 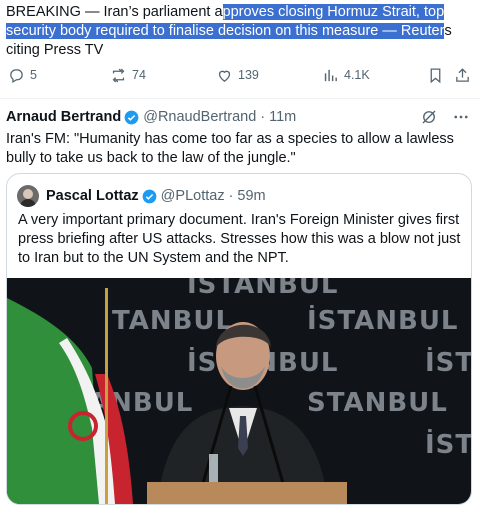 What do you see at coordinates (139, 75) in the screenshot?
I see `repost-count: 74` at bounding box center [139, 75].